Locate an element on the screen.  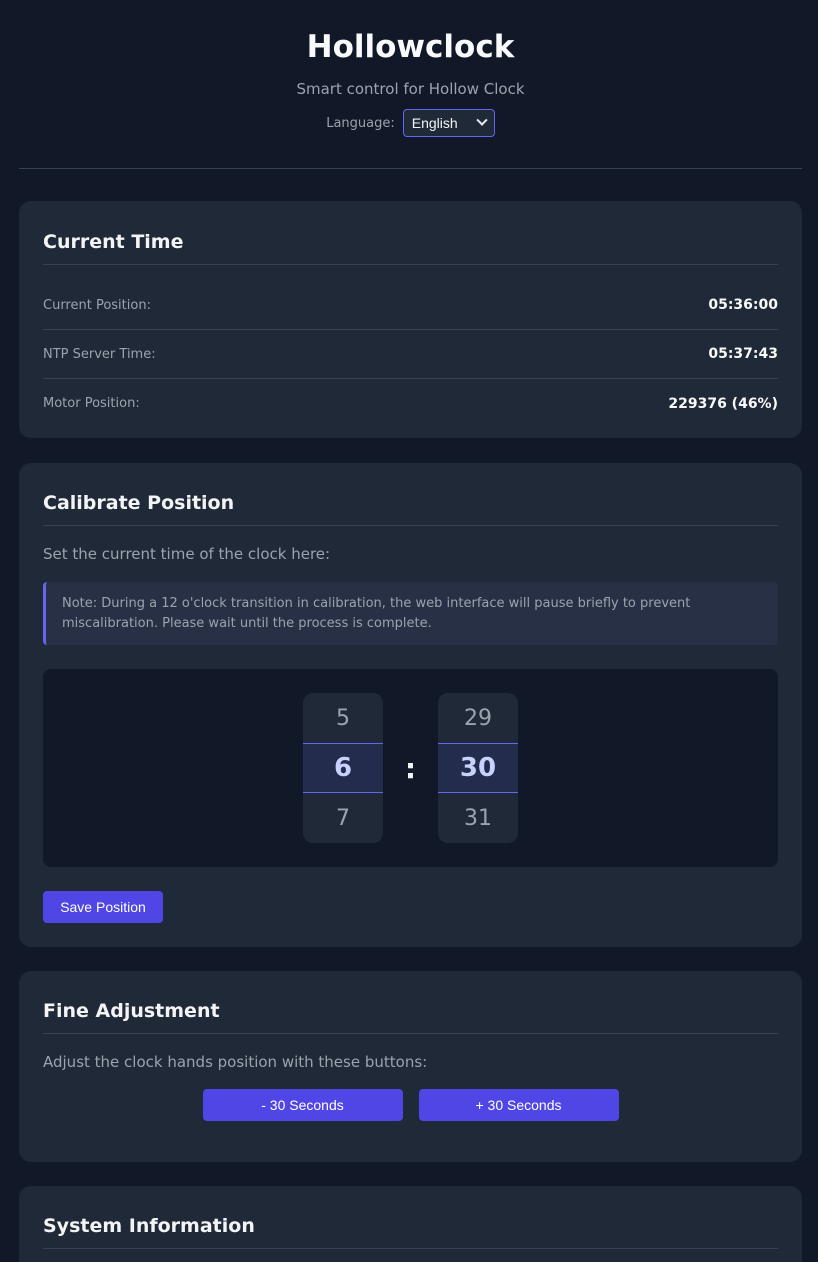
info-row-current-position: Current Position: 05:36:00 is located at coordinates (410, 305).